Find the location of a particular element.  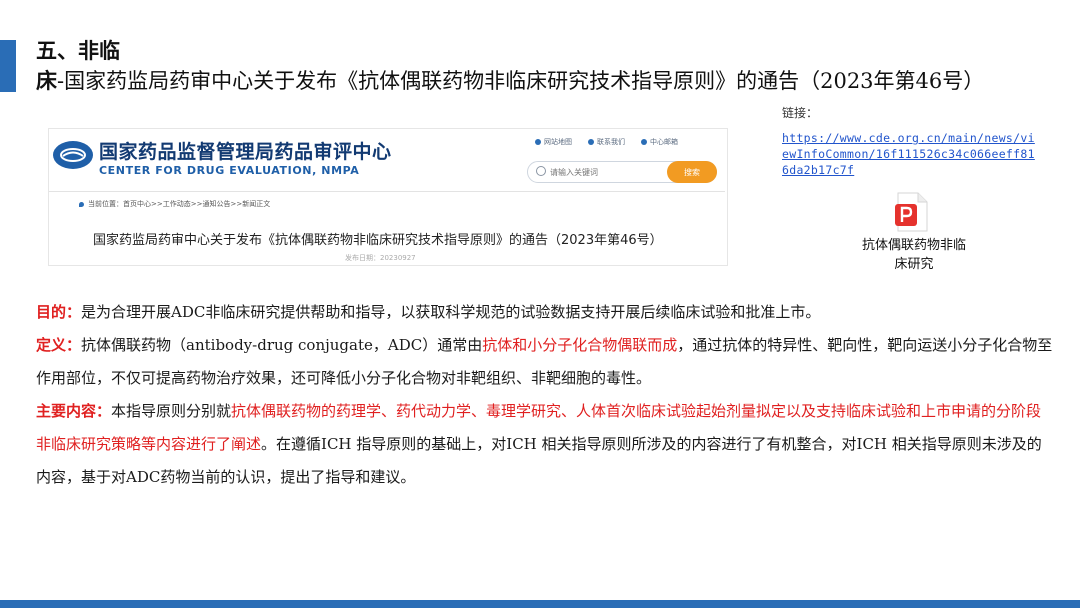

site-search-box: 搜索 is located at coordinates (622, 172).